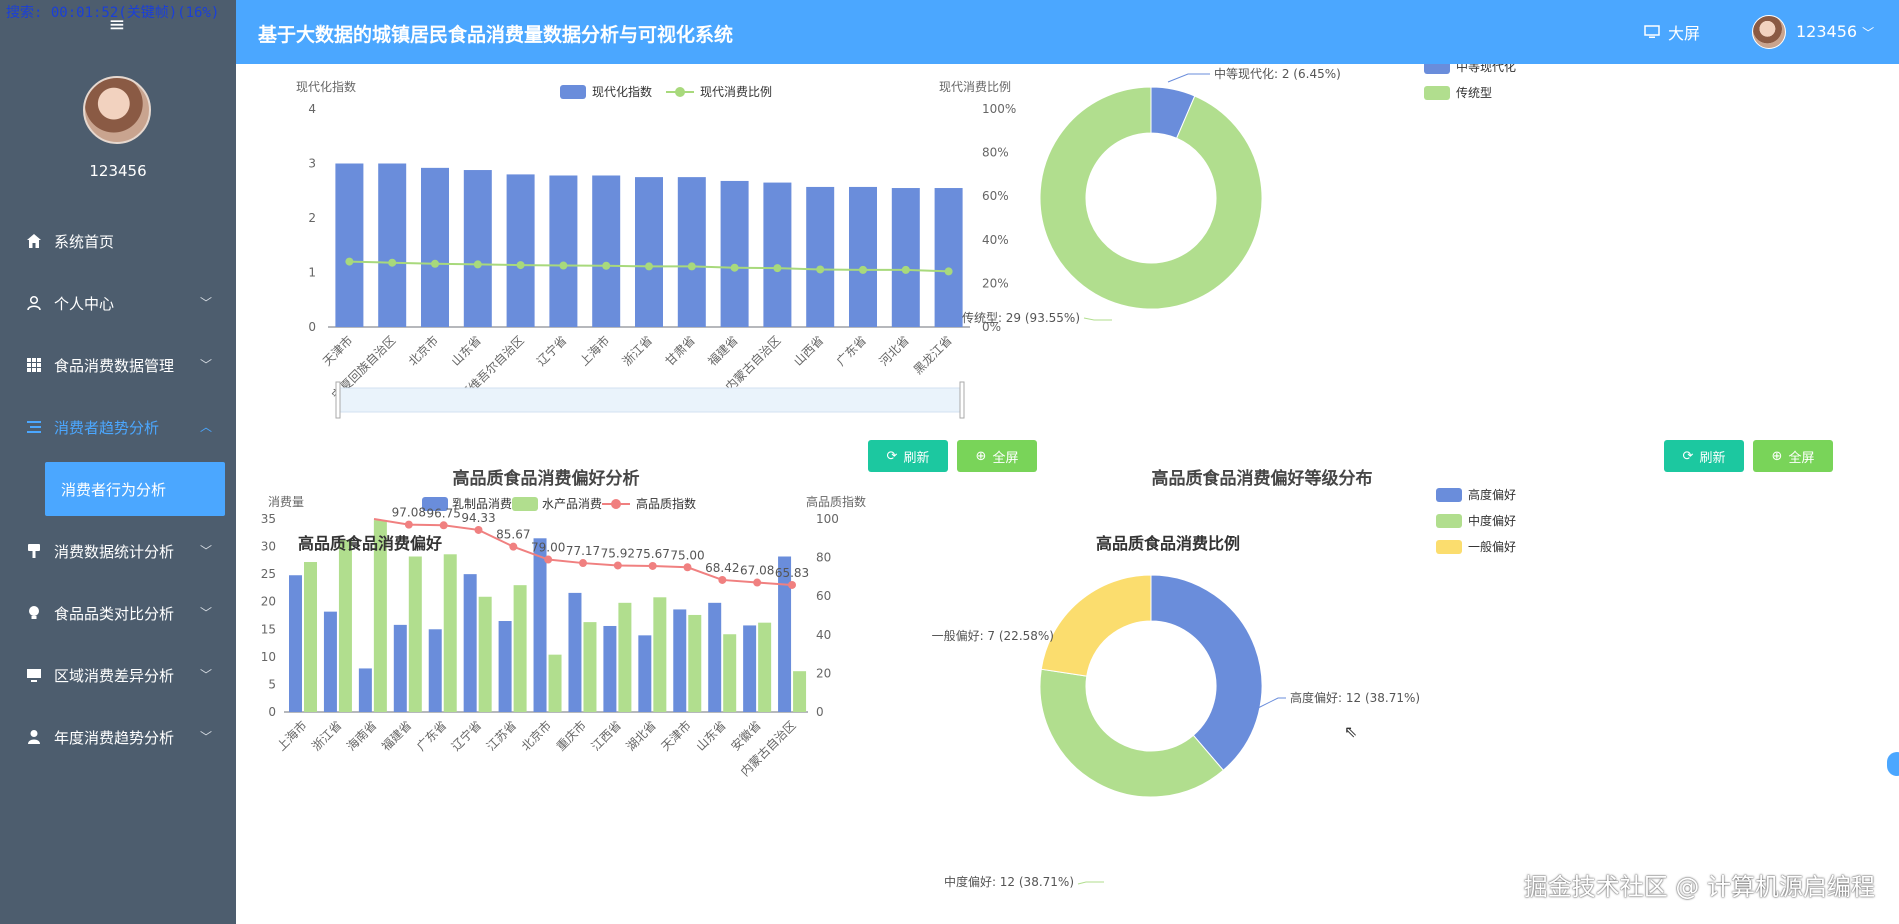  Describe the element at coordinates (933, 355) in the screenshot. I see `x-tick-label: 黑龙江省` at that location.